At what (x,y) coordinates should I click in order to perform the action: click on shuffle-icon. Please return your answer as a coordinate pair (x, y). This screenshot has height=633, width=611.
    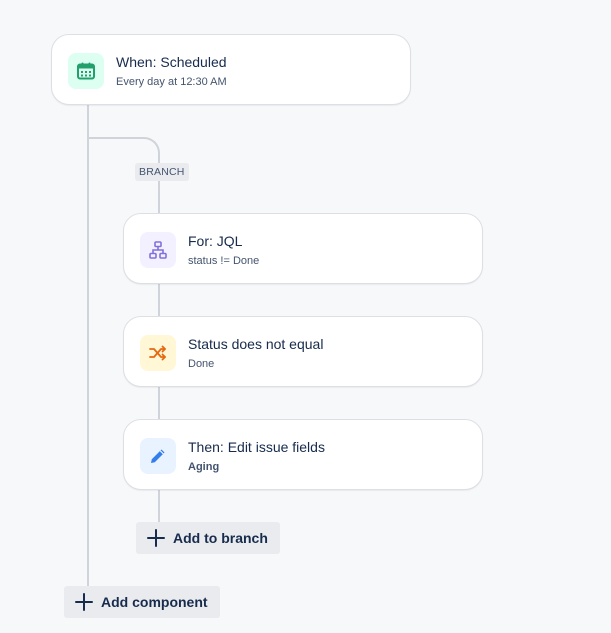
    Looking at the image, I should click on (158, 353).